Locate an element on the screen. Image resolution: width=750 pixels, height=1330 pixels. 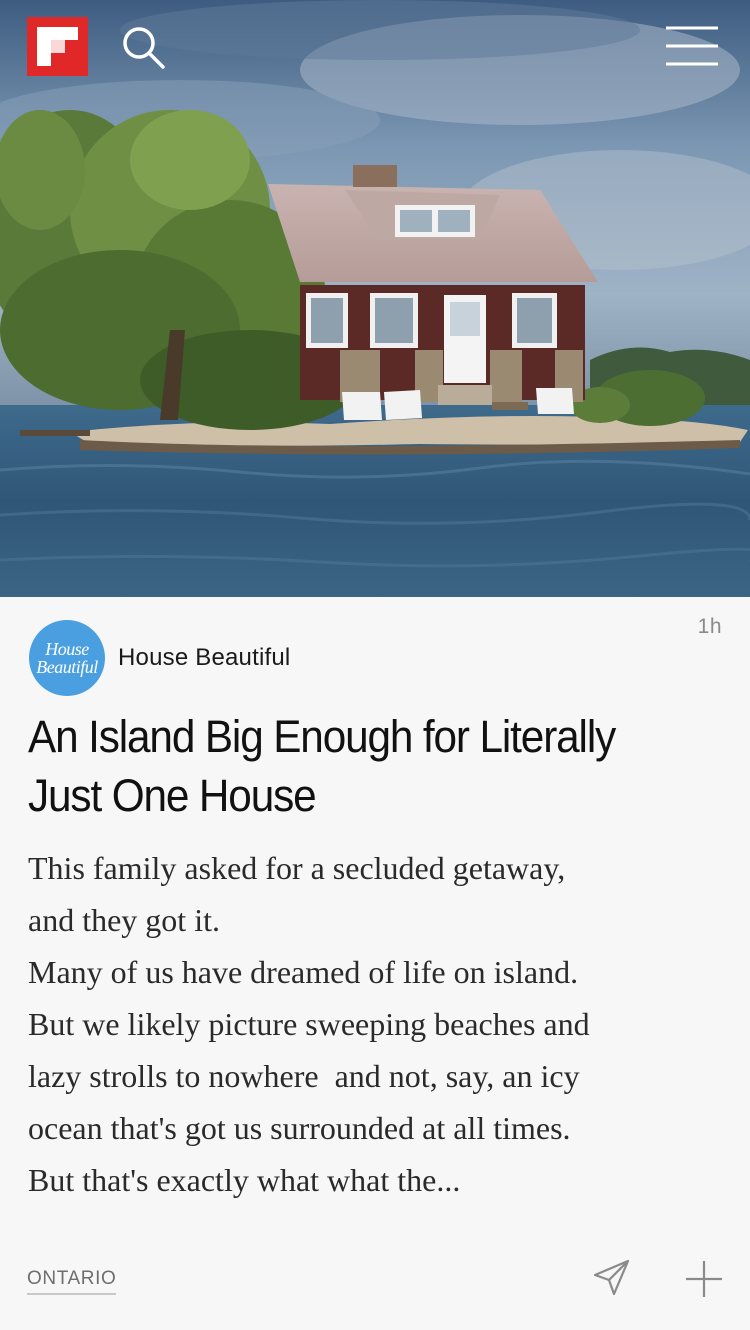
source-row: House Beautiful House Beautiful is located at coordinates (159, 658).